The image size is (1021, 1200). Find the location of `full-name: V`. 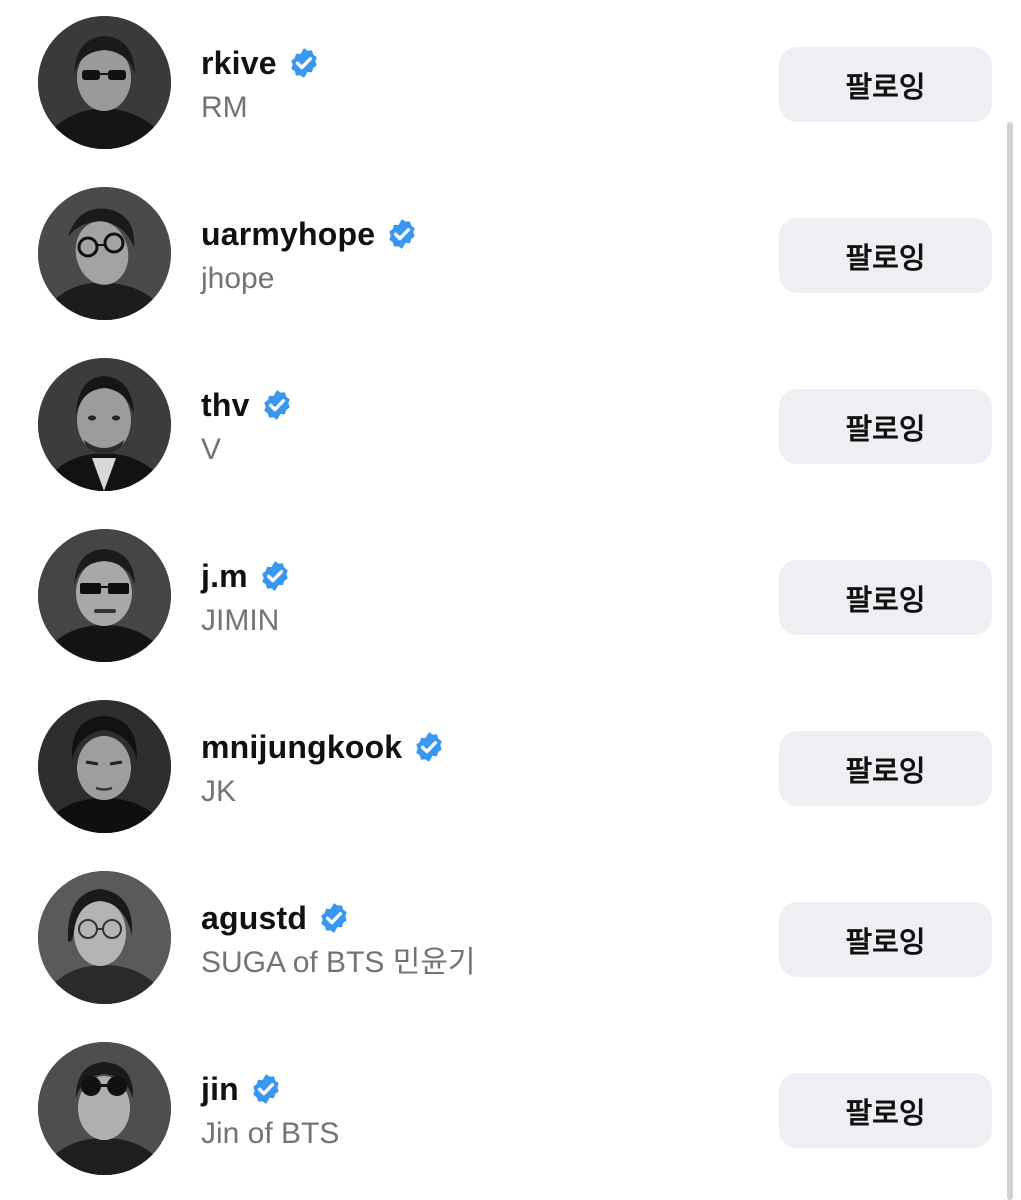

full-name: V is located at coordinates (211, 449).